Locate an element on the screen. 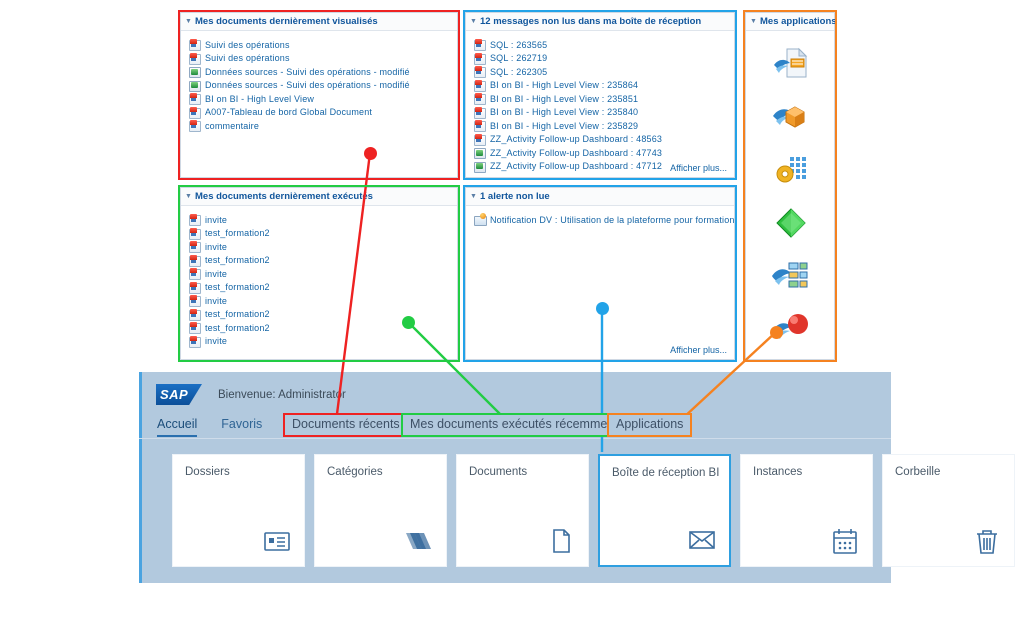 This screenshot has width=1024, height=619. list-item-label: ZZ_Activity Follow-up Dashboard : 47712 is located at coordinates (576, 166).